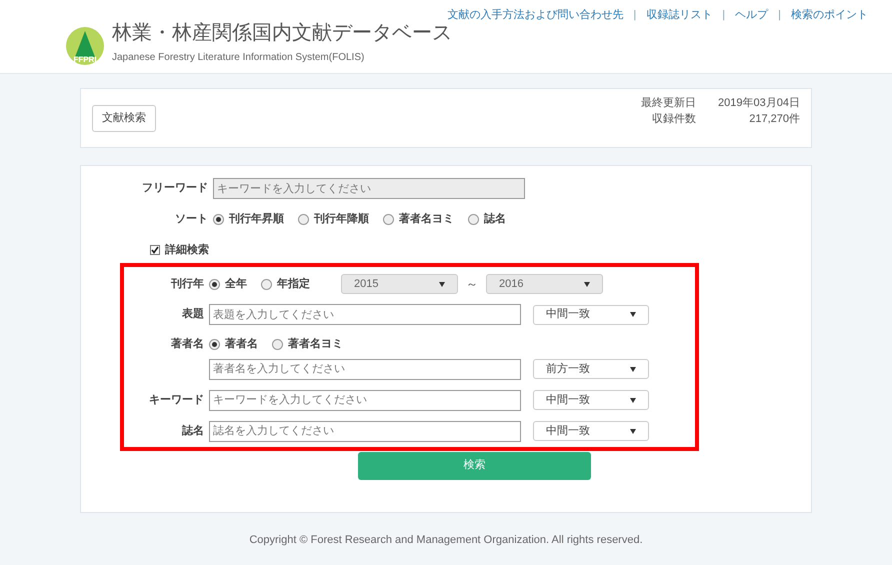 Image resolution: width=892 pixels, height=565 pixels. What do you see at coordinates (829, 15) in the screenshot?
I see `header-link: 検索のポイント` at bounding box center [829, 15].